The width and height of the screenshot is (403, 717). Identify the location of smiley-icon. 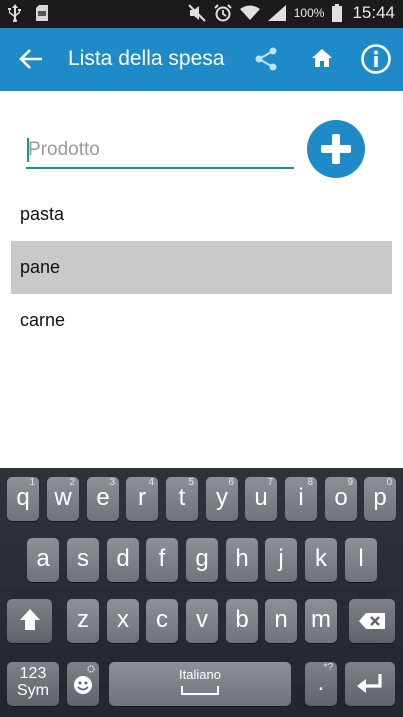
(83, 685).